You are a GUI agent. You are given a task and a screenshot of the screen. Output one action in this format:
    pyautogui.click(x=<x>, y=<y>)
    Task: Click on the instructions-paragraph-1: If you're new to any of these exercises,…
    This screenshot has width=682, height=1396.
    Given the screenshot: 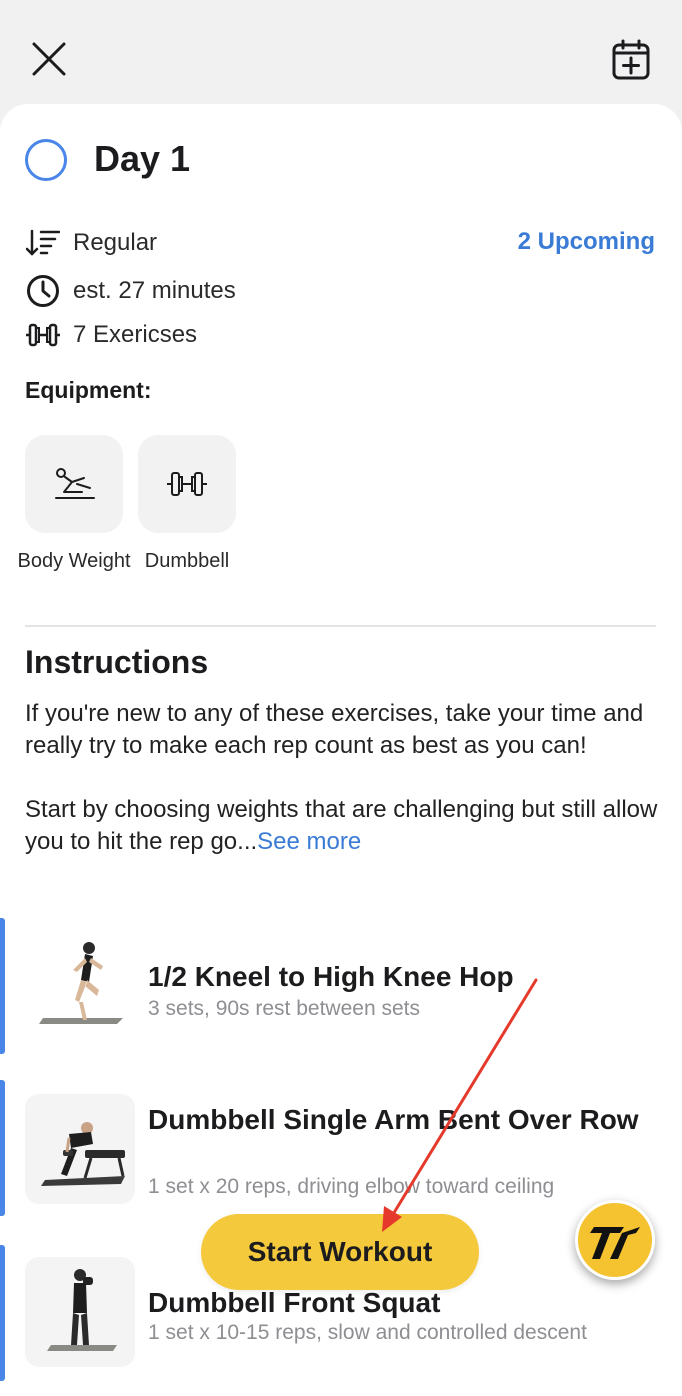 What is the action you would take?
    pyautogui.click(x=334, y=729)
    